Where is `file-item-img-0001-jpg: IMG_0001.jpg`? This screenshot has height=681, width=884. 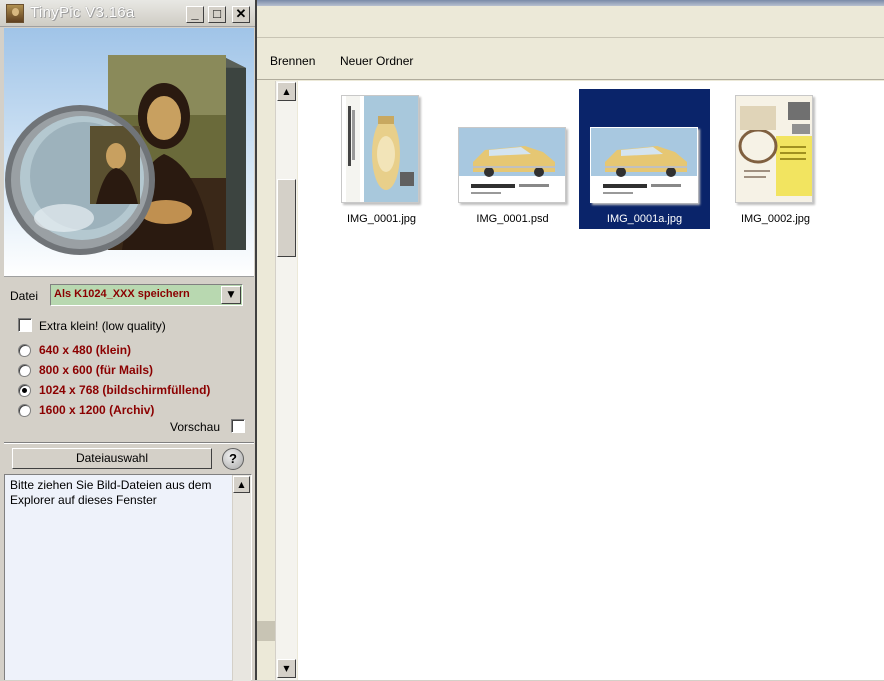 file-item-img-0001-jpg: IMG_0001.jpg is located at coordinates (381, 159).